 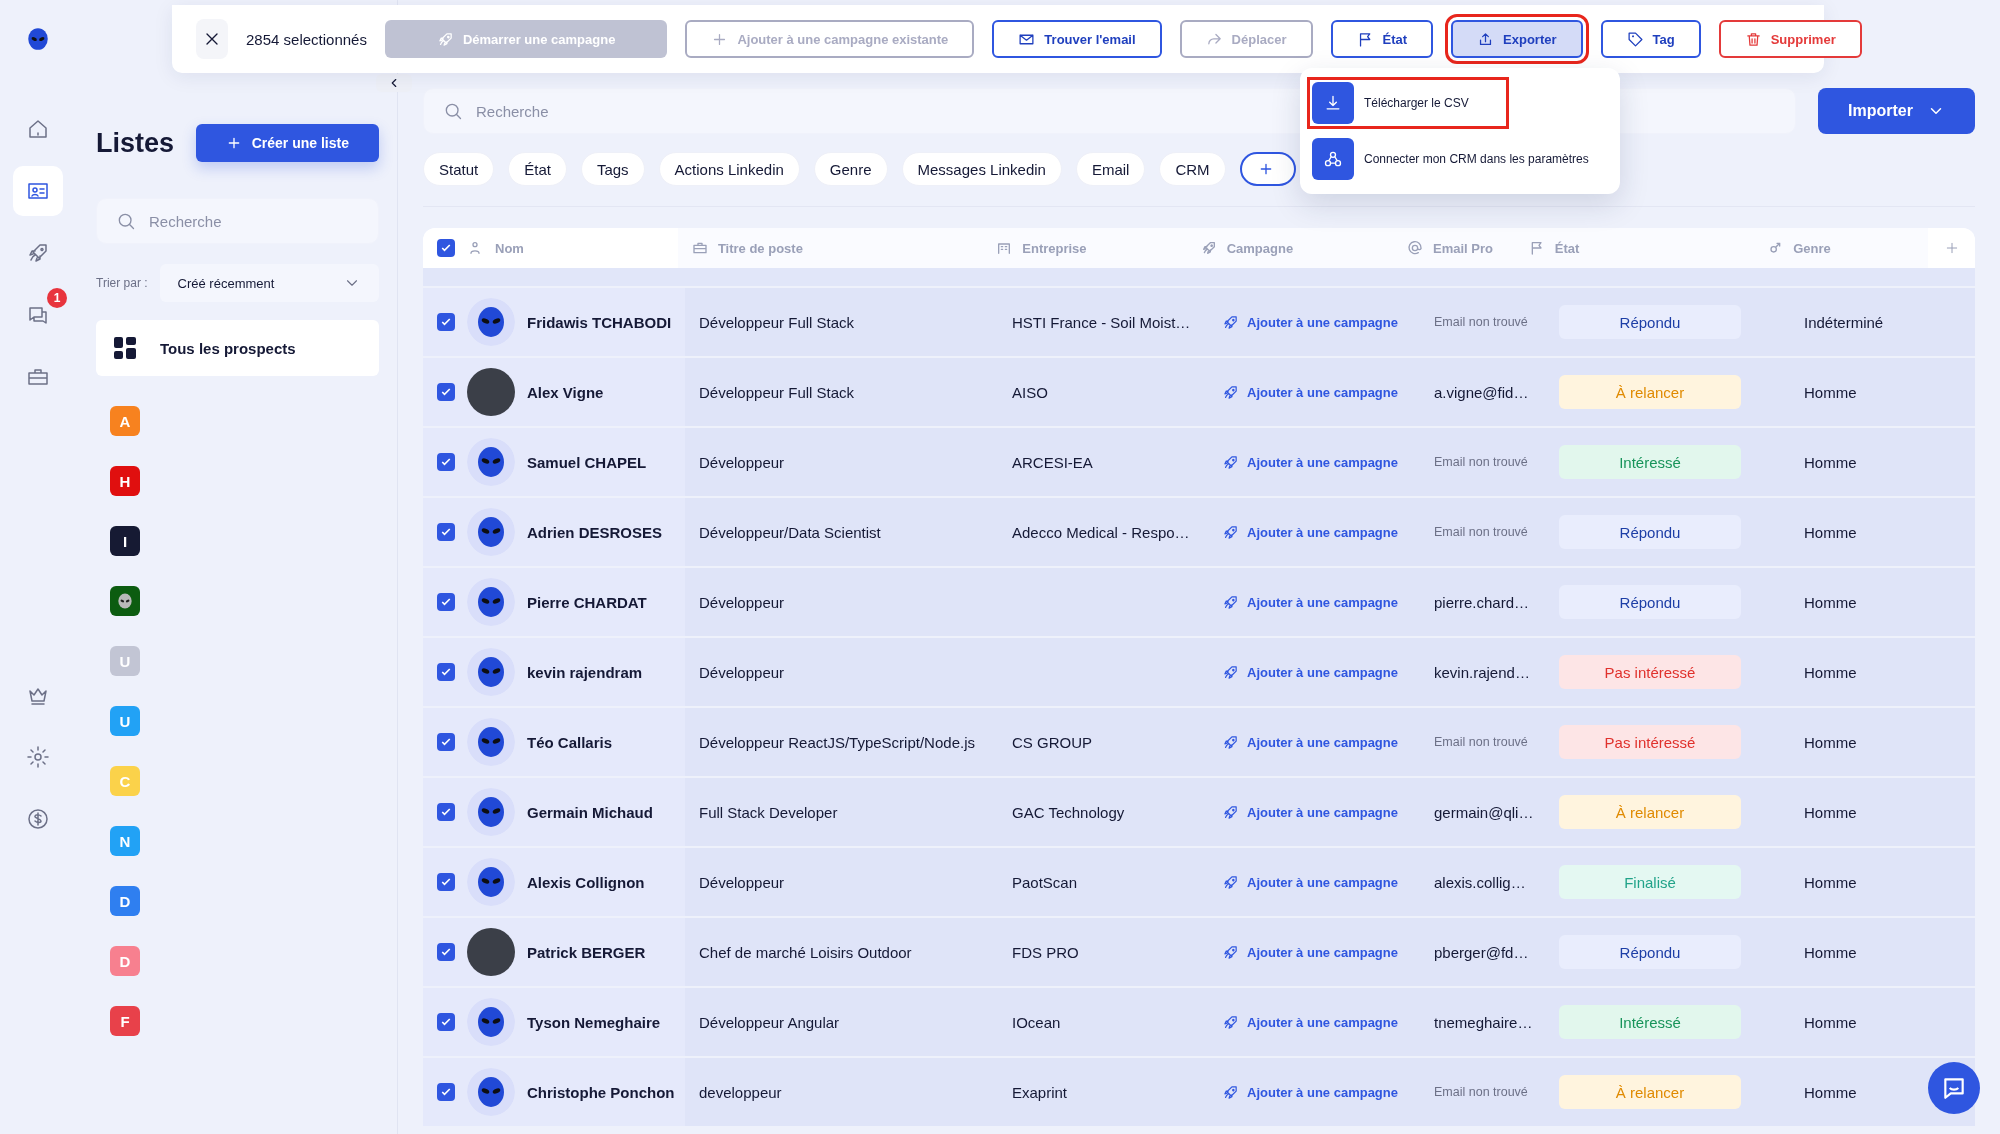 I want to click on company-name: FDS PRO, so click(x=1045, y=952).